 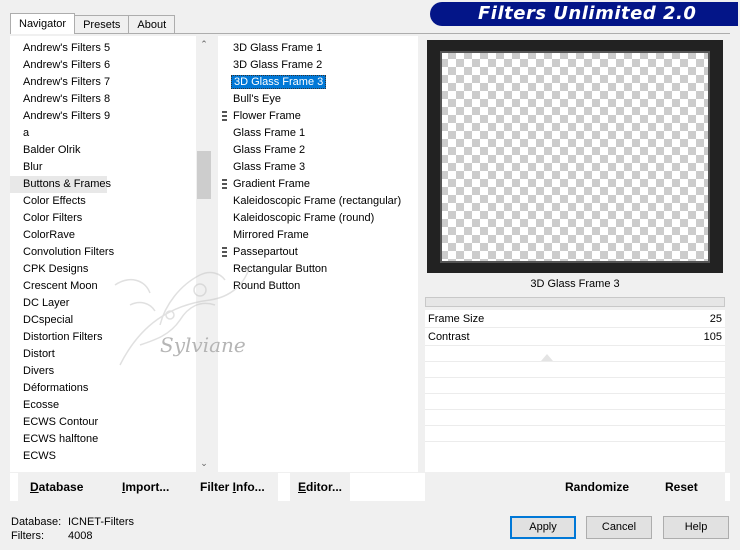 I want to click on filter-item-label: Glass Frame 3, so click(x=269, y=167).